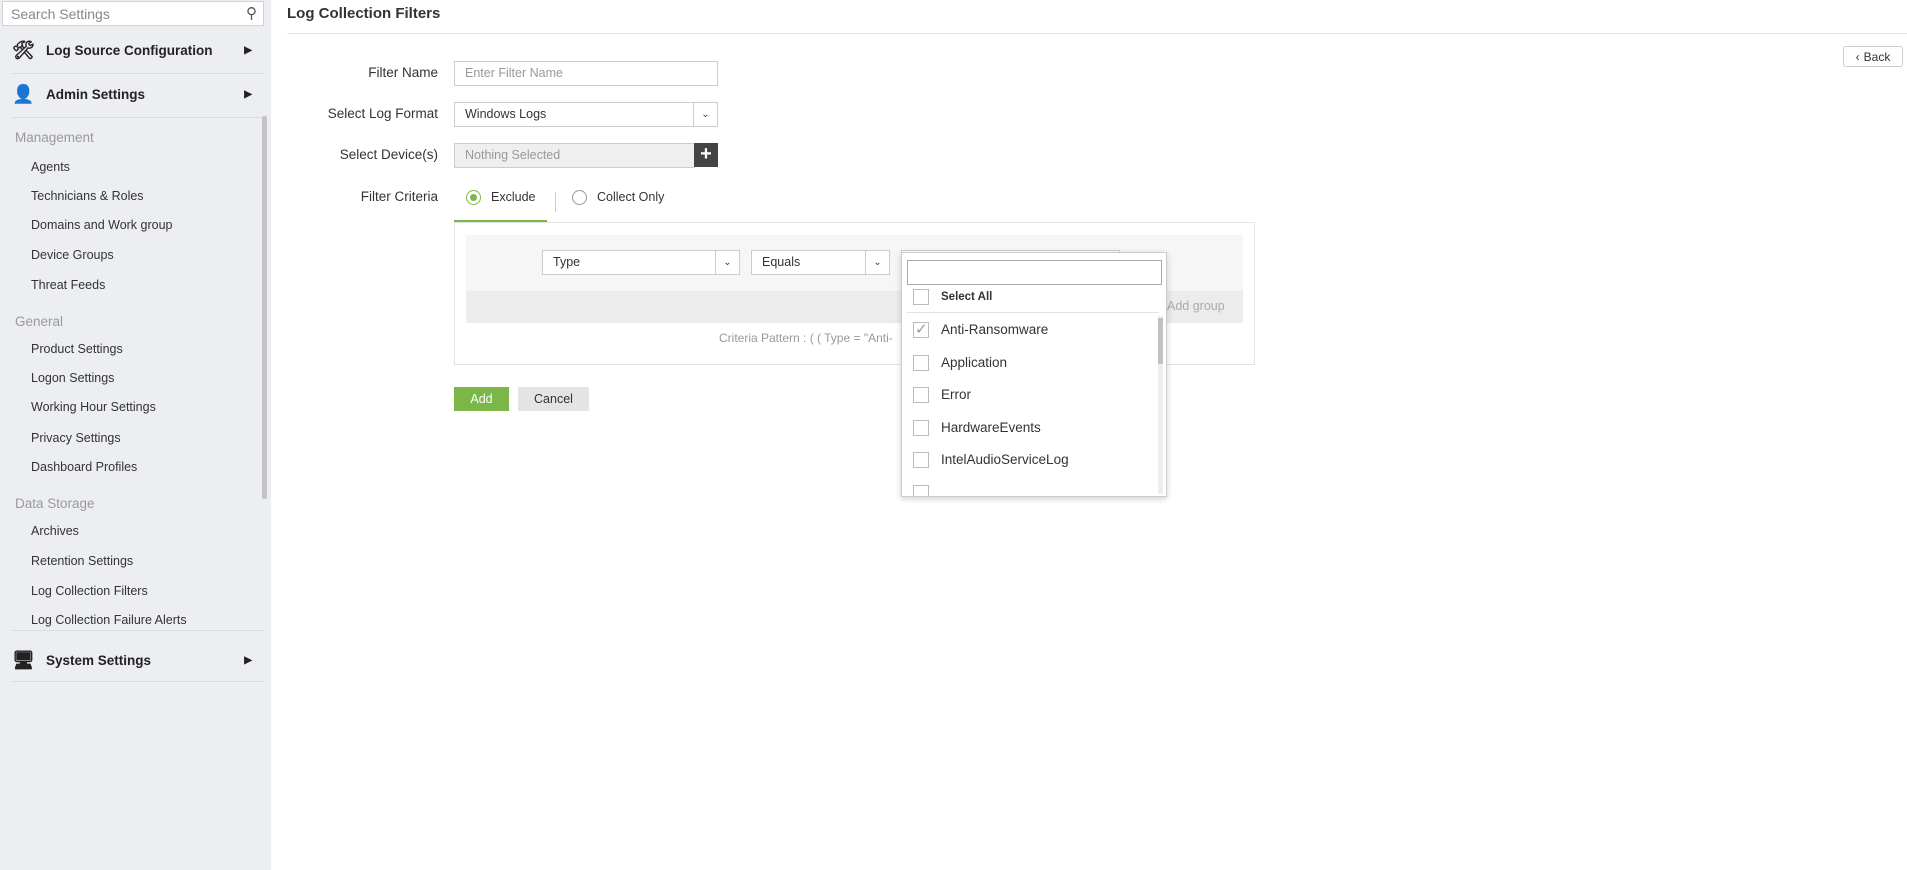 The width and height of the screenshot is (1907, 870). I want to click on option-partial, so click(927, 490).